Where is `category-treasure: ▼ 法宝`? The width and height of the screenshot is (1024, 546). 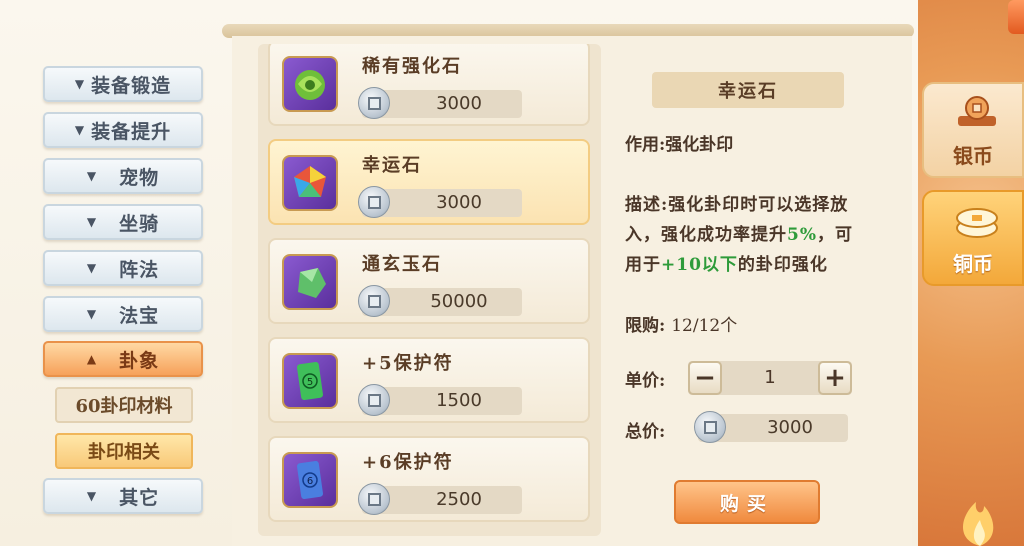 category-treasure: ▼ 法宝 is located at coordinates (123, 314).